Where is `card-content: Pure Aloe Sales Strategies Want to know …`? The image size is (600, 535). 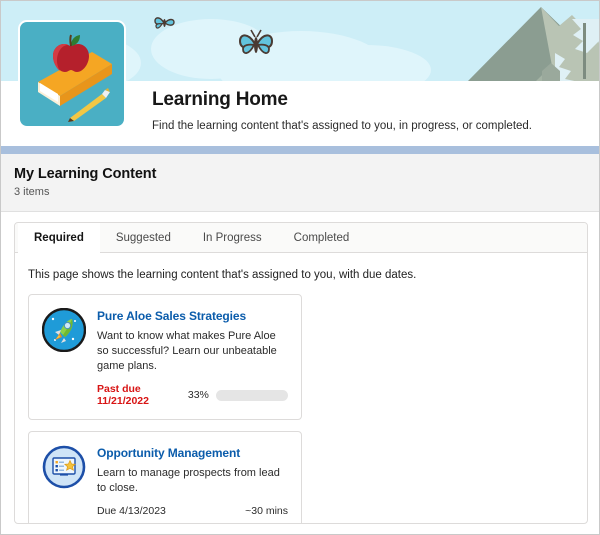
card-content: Pure Aloe Sales Strategies Want to know … is located at coordinates (192, 357).